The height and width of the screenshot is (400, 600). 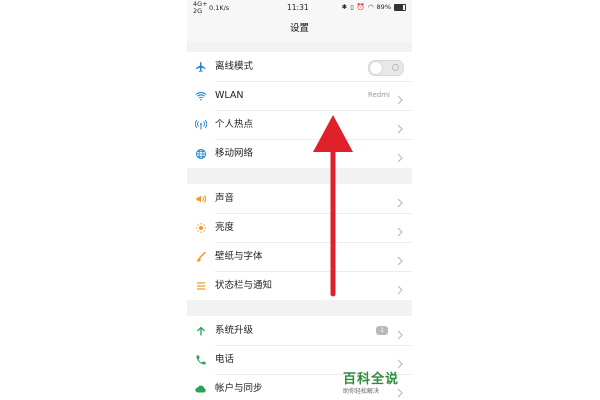 I want to click on watermark: 百科全说 助你轻松解决, so click(x=378, y=383).